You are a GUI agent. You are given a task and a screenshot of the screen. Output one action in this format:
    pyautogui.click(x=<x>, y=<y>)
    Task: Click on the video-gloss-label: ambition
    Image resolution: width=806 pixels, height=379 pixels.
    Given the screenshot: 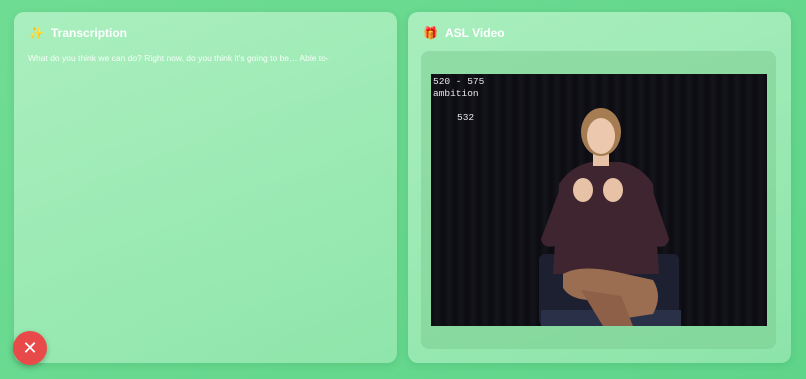 What is the action you would take?
    pyautogui.click(x=456, y=93)
    